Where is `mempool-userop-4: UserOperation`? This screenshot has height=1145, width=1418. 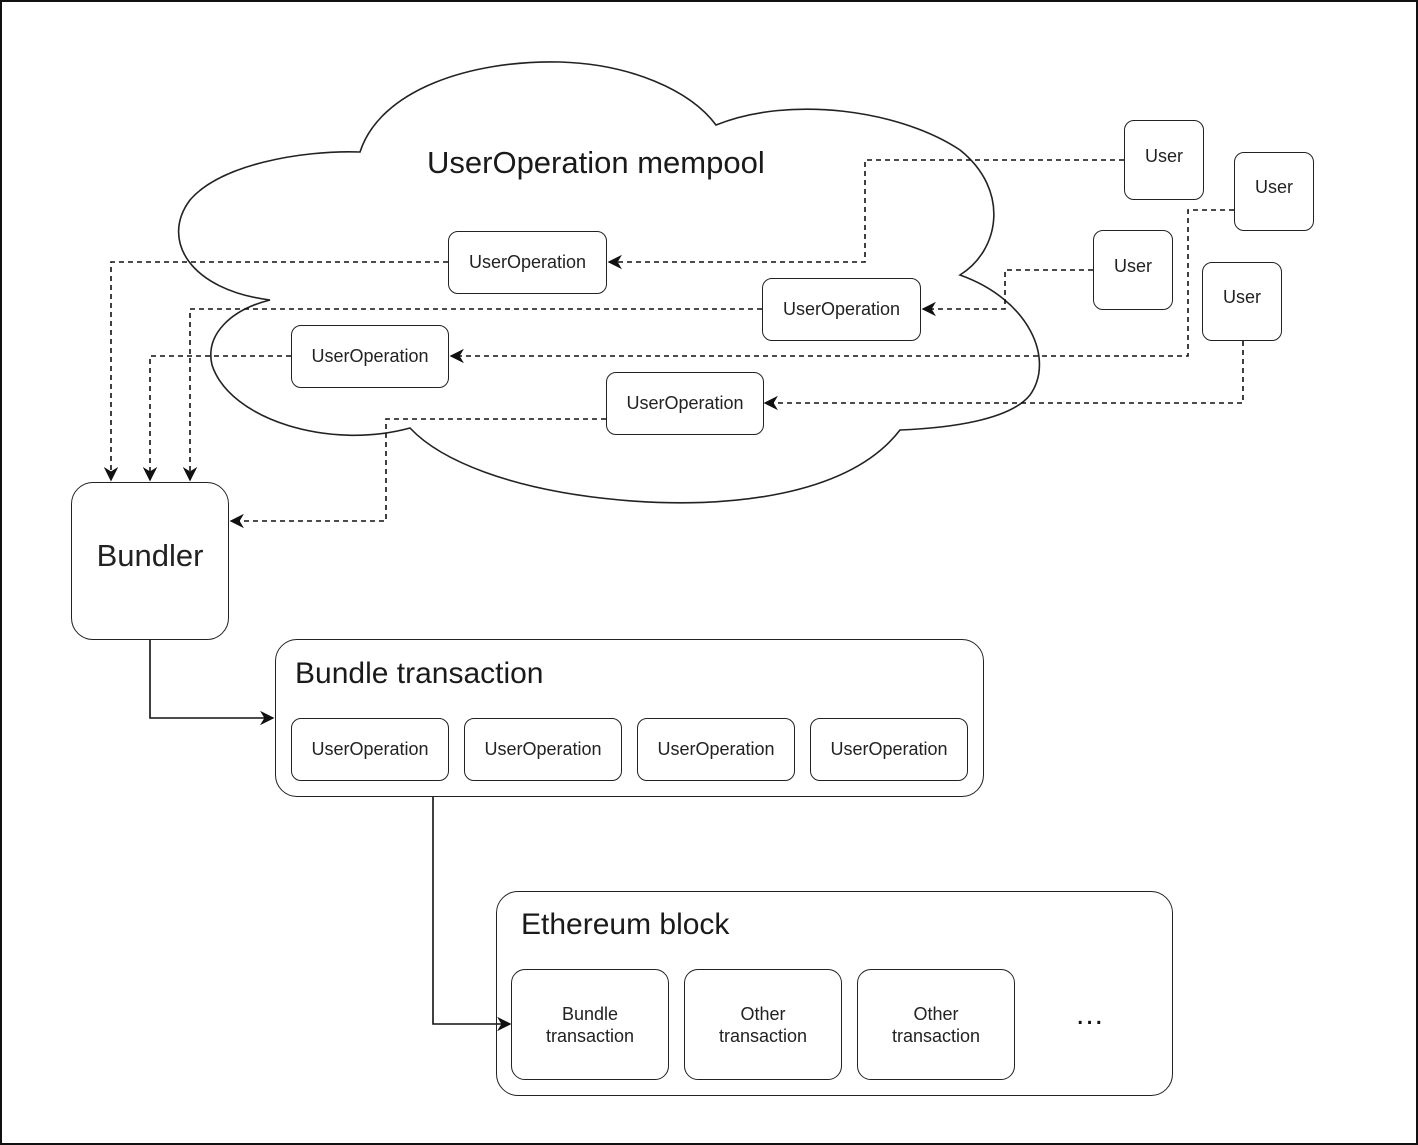
mempool-userop-4: UserOperation is located at coordinates (685, 403).